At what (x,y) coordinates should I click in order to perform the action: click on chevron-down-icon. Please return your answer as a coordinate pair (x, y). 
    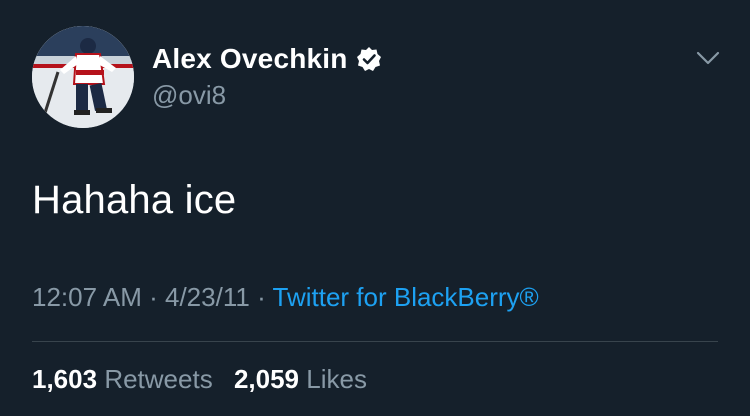
    Looking at the image, I should click on (708, 58).